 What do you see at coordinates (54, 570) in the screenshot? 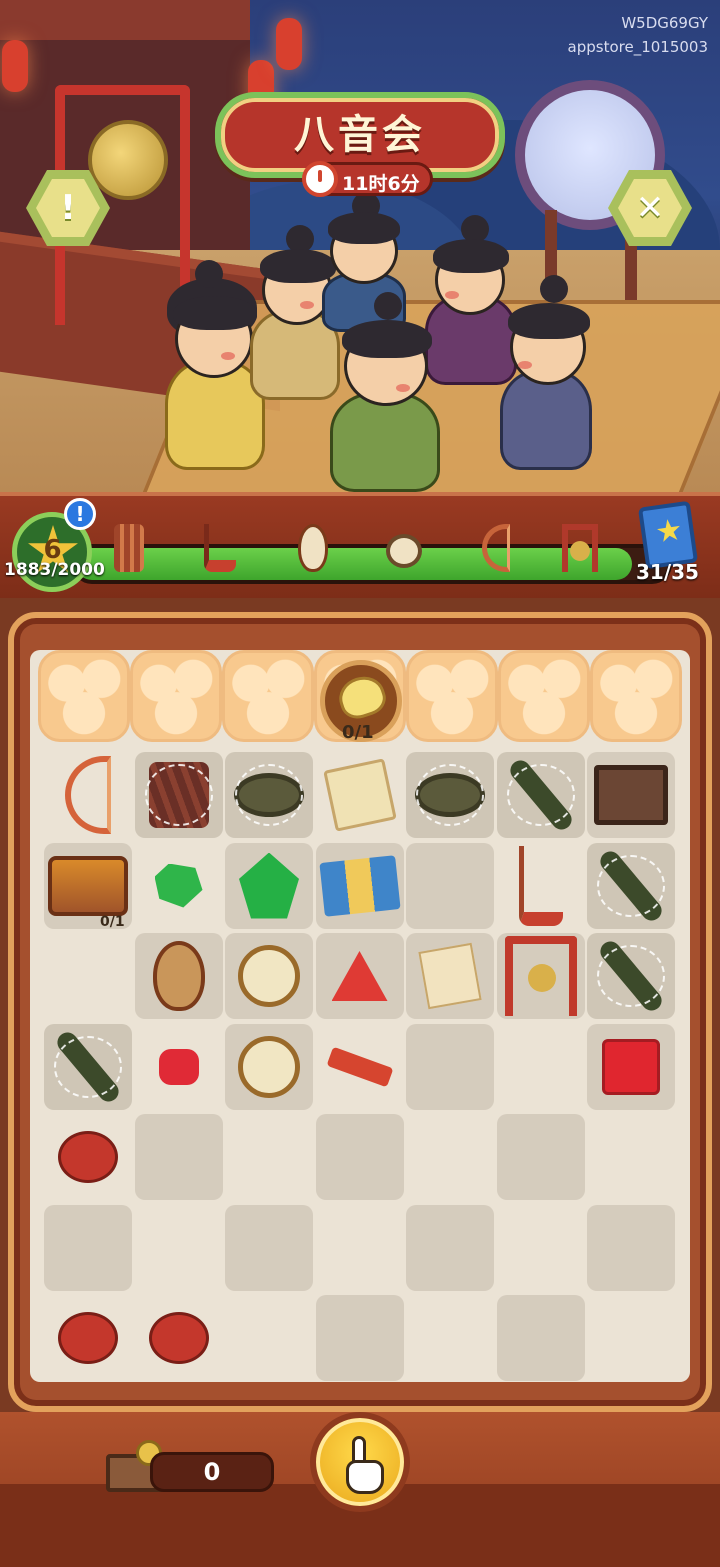
I see `xp-text: 1883/2000` at bounding box center [54, 570].